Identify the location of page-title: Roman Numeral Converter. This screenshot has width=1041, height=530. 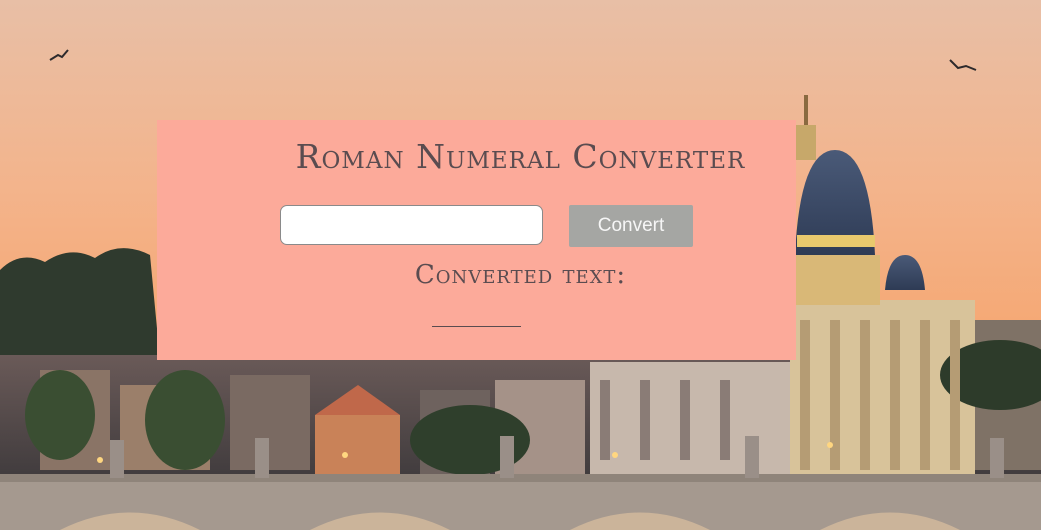
(520, 156).